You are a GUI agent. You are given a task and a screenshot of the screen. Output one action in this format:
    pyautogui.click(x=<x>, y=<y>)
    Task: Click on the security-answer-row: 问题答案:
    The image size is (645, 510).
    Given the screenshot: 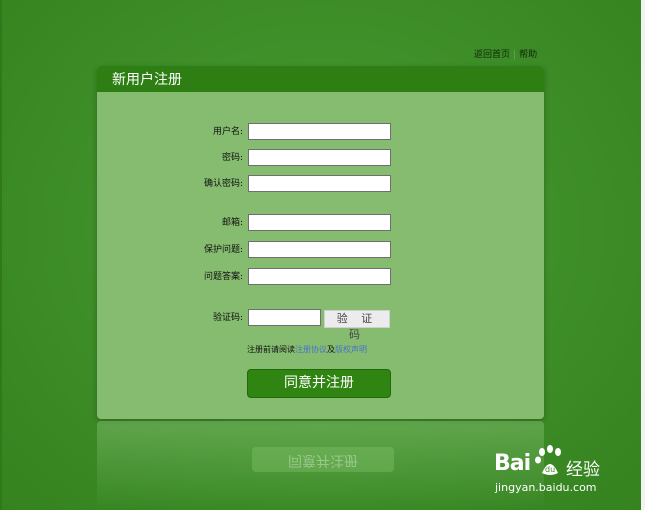 What is the action you would take?
    pyautogui.click(x=320, y=277)
    